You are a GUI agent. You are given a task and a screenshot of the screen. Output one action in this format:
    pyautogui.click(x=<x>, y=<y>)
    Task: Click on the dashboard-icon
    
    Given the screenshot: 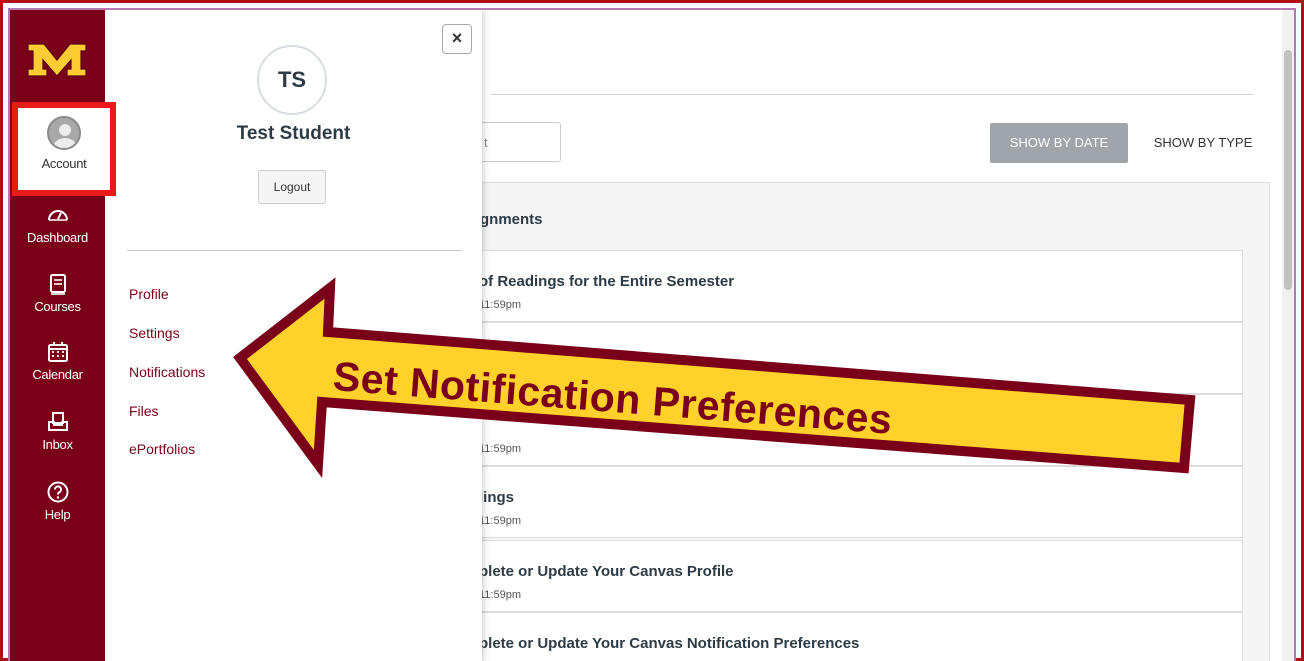 What is the action you would take?
    pyautogui.click(x=57, y=215)
    